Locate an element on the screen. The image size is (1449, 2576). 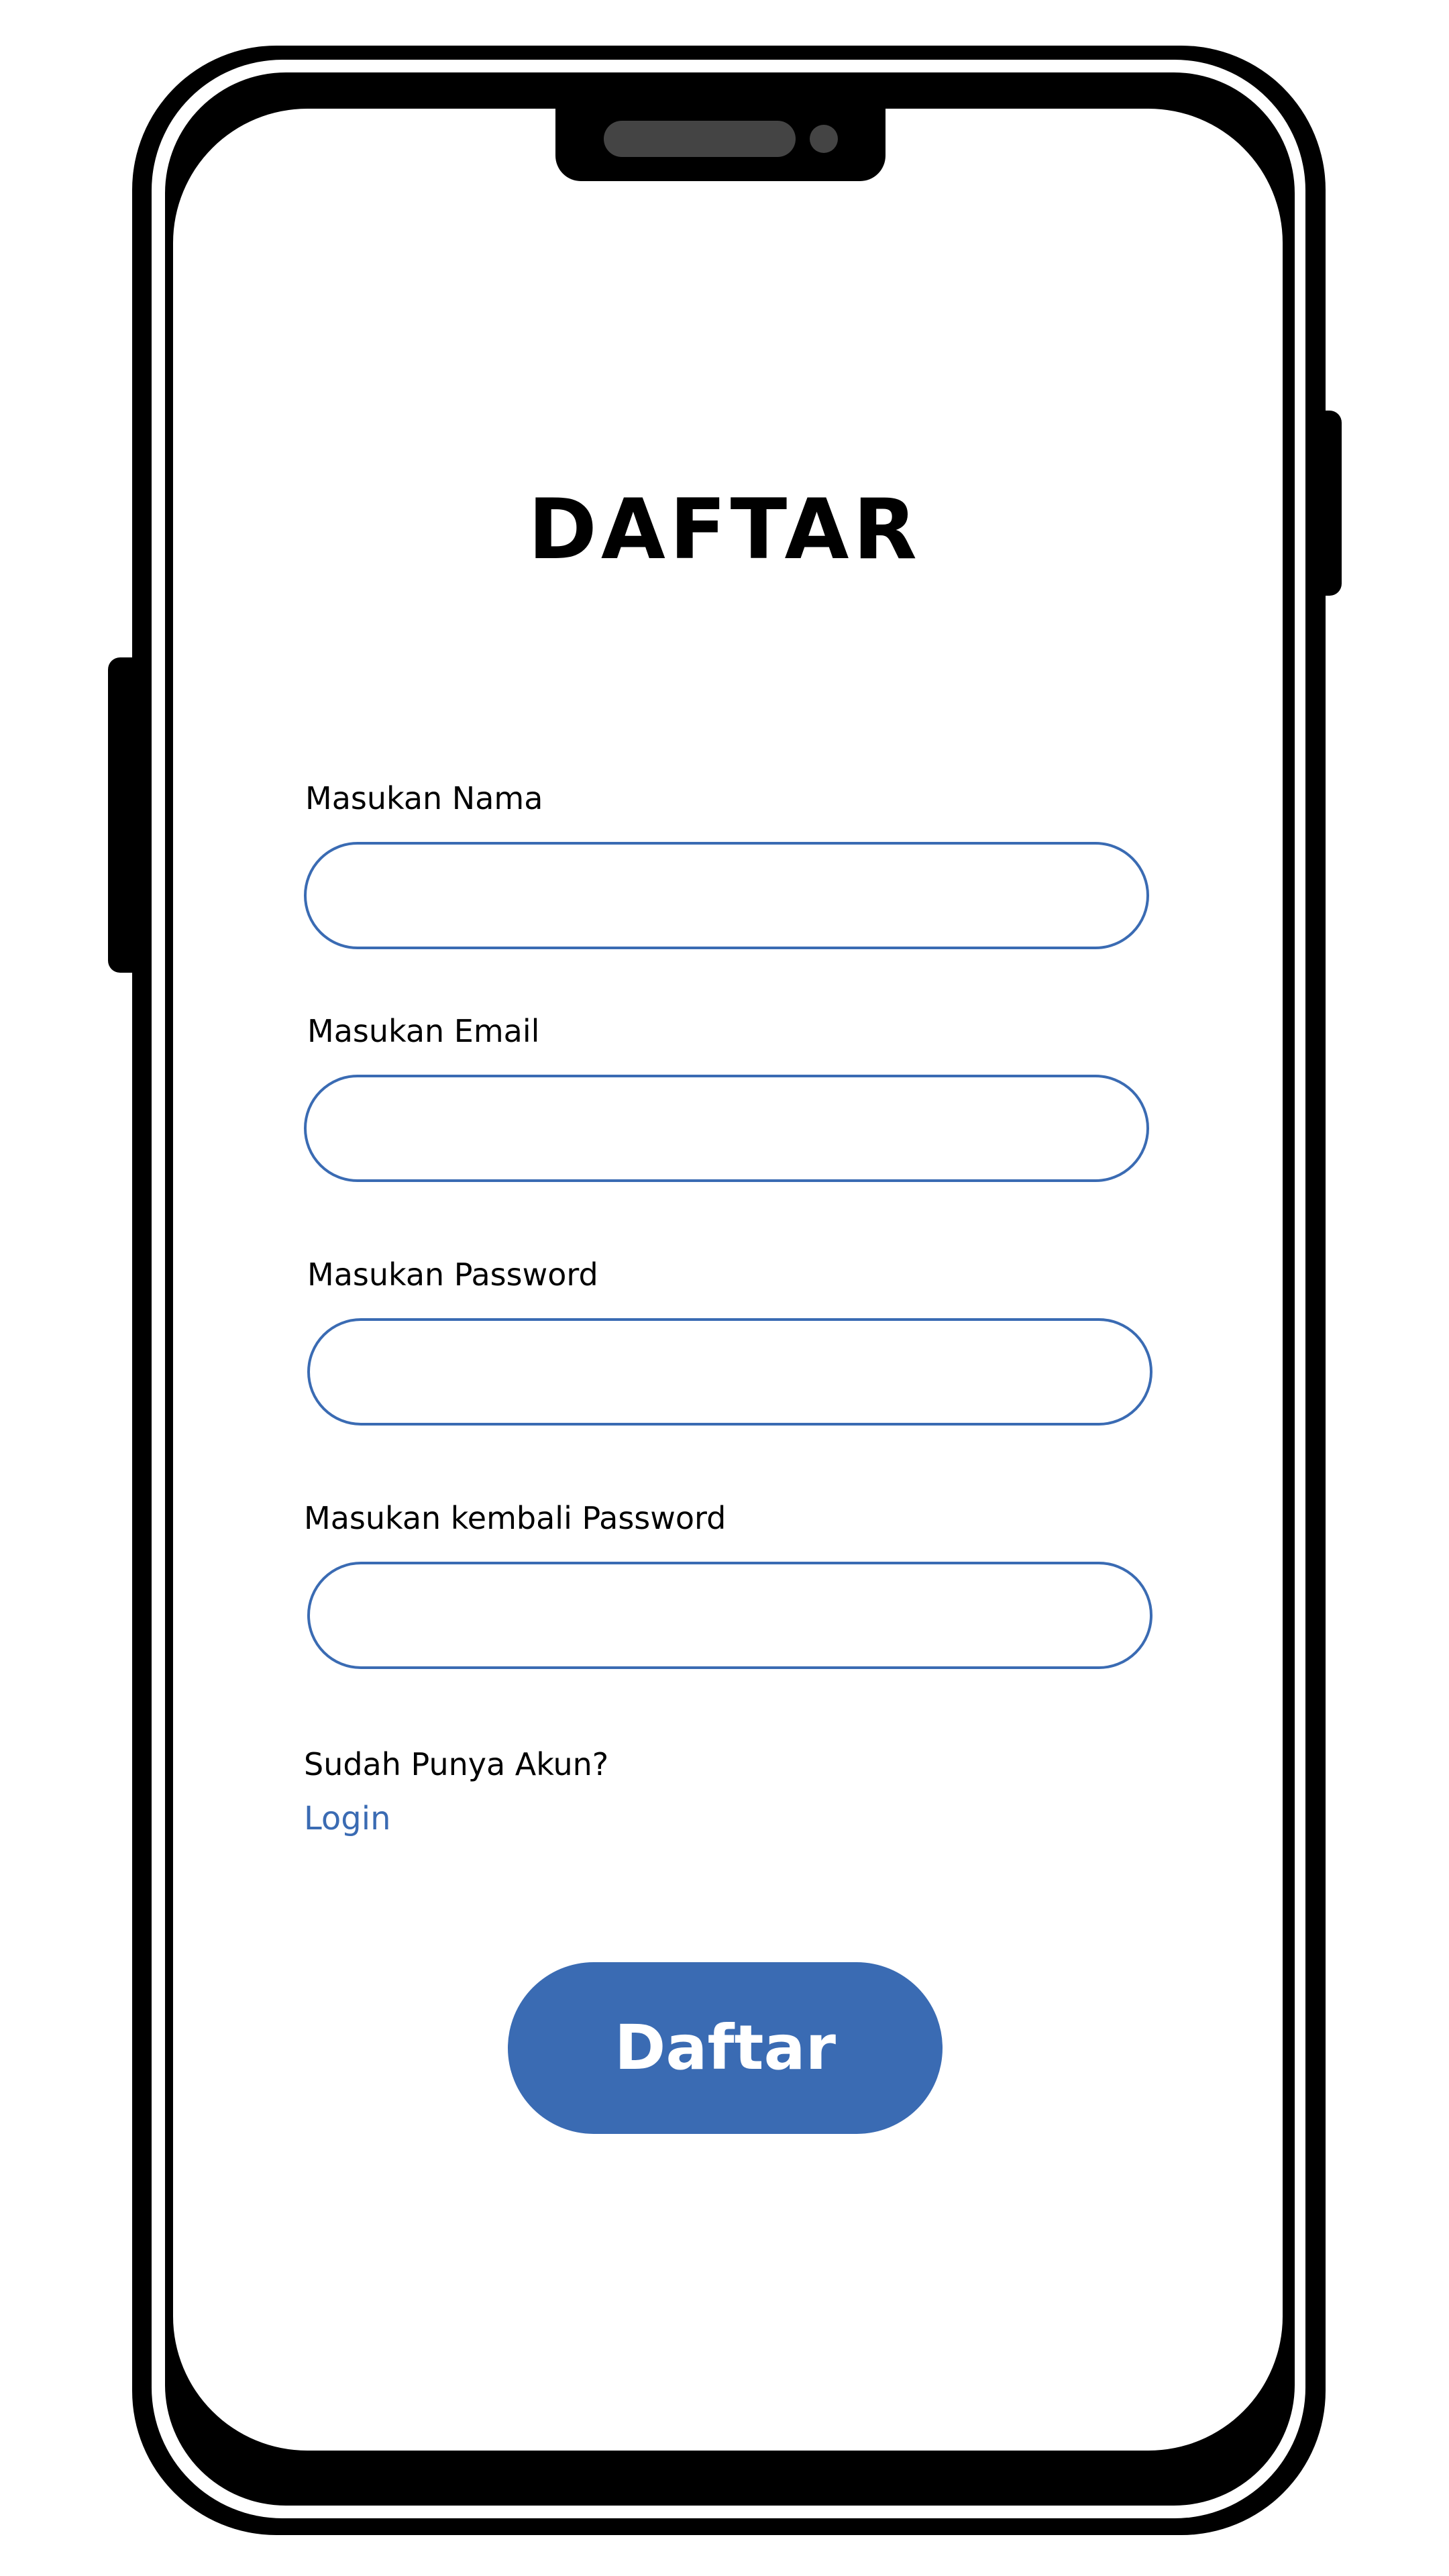
email-label: Masukan Email is located at coordinates (423, 1031).